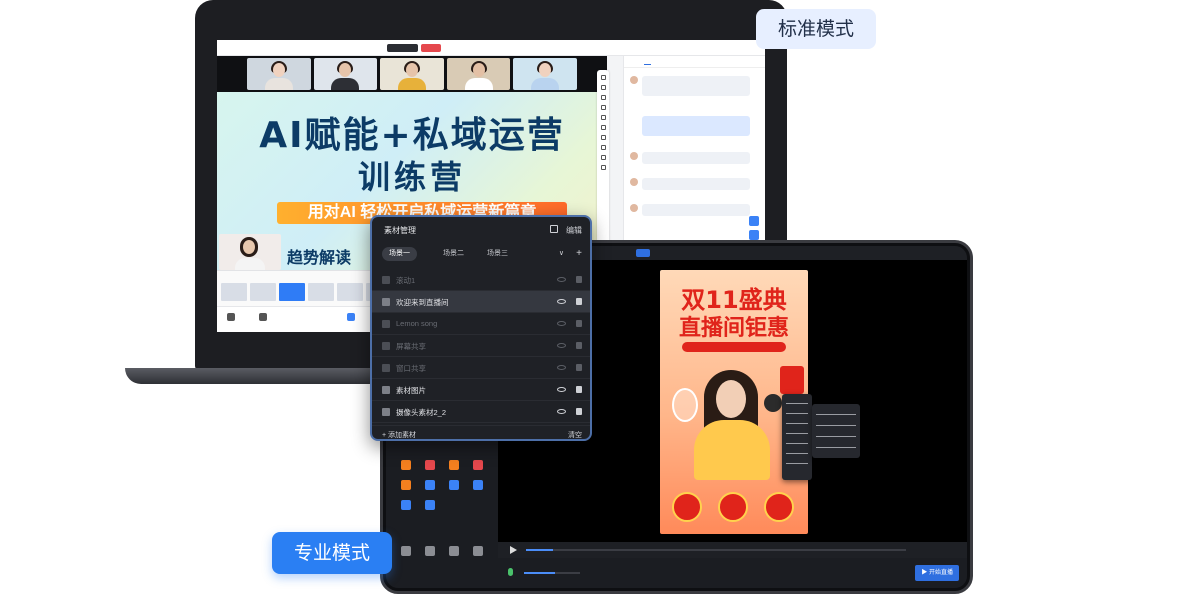  What do you see at coordinates (351, 317) in the screenshot?
I see `share-screen-icon` at bounding box center [351, 317].